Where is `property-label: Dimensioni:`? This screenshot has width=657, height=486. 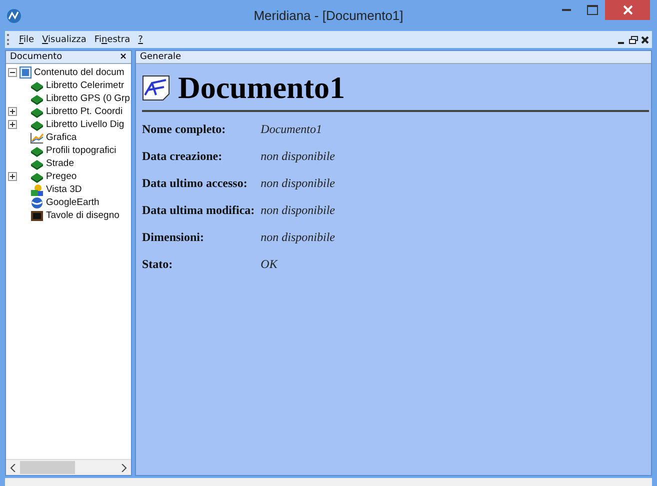 property-label: Dimensioni: is located at coordinates (174, 237).